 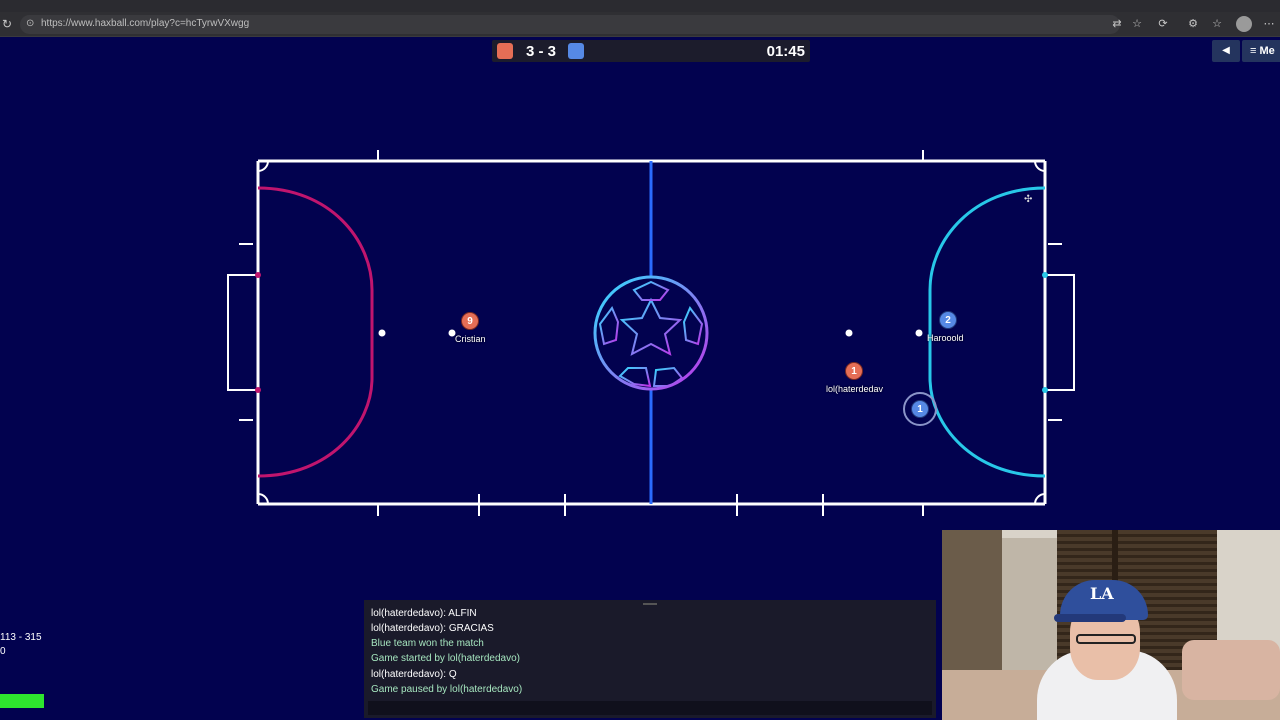 I want to click on right-penalty-area, so click(x=987, y=332).